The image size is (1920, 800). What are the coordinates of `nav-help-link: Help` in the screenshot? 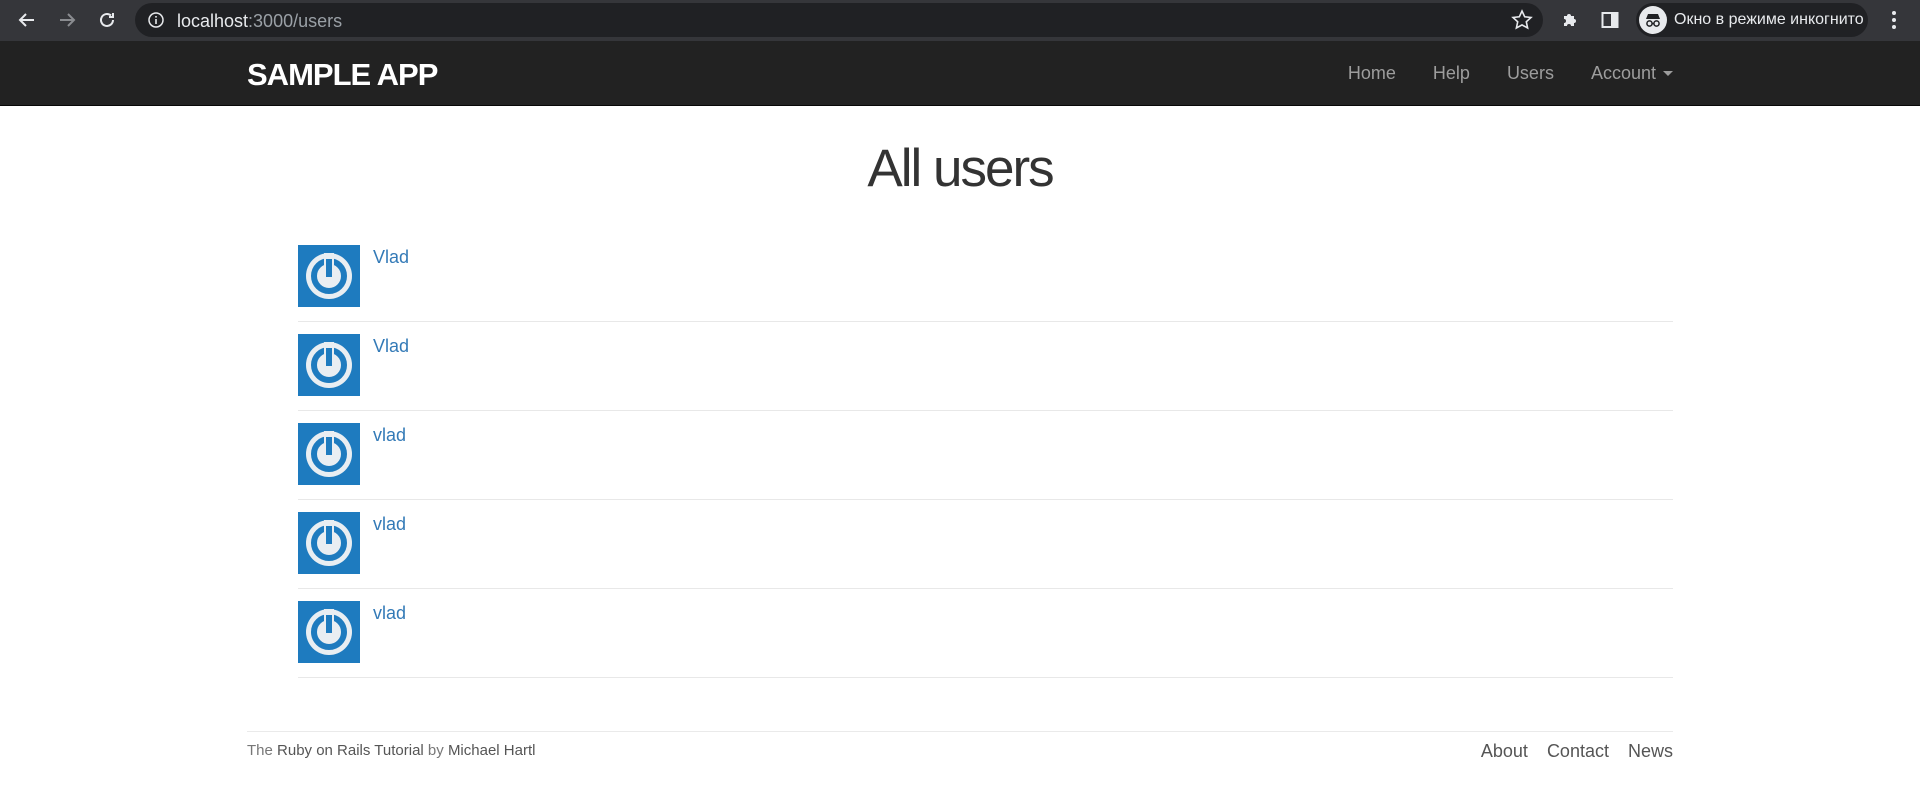 It's located at (1451, 73).